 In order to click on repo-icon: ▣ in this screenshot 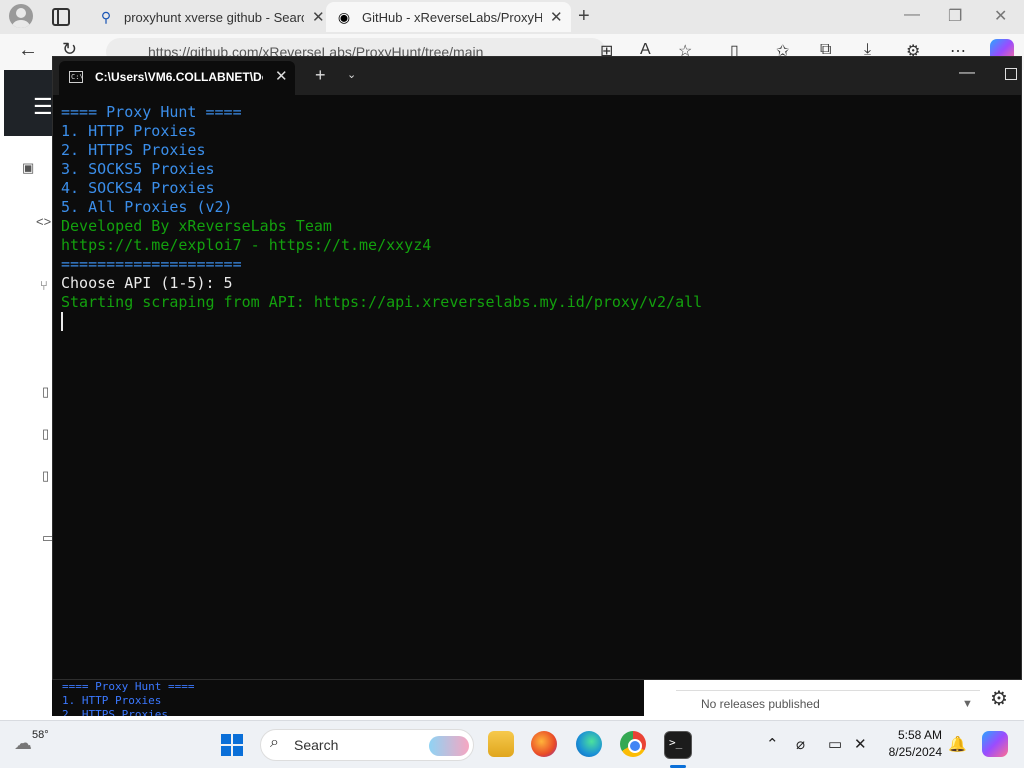, I will do `click(28, 167)`.